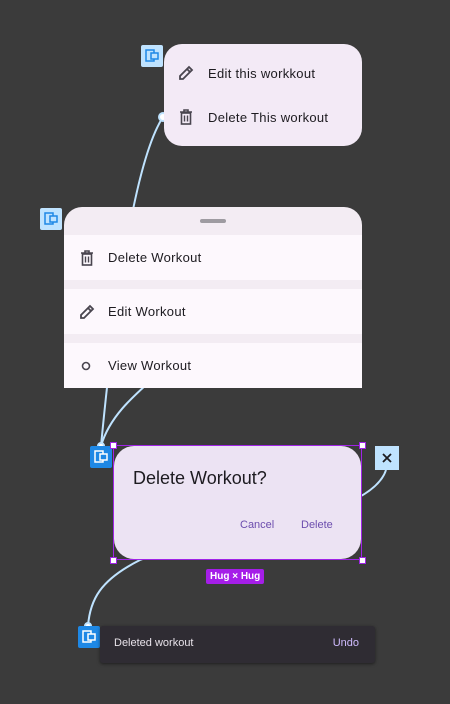  What do you see at coordinates (362, 445) in the screenshot?
I see `resize-handle-top-right` at bounding box center [362, 445].